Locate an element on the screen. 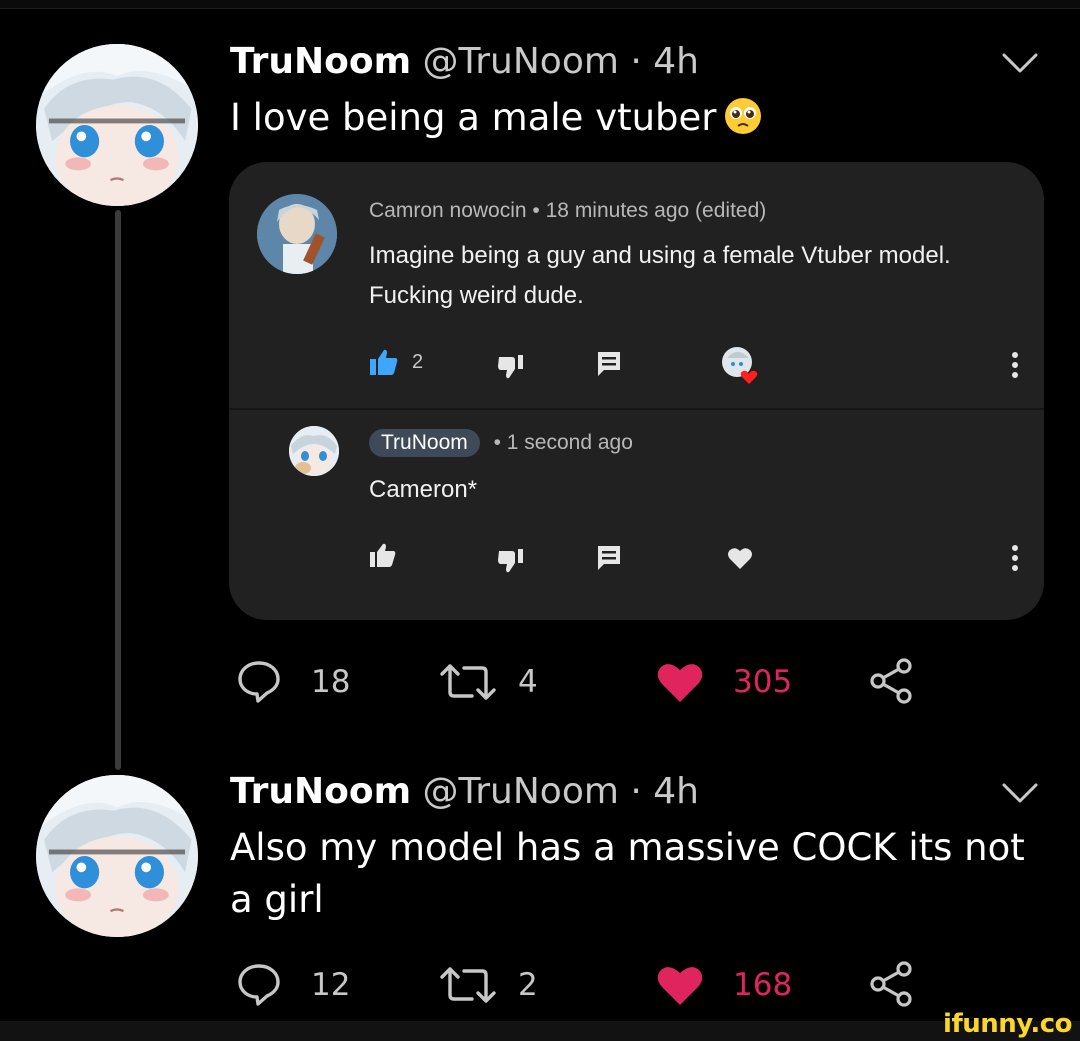 The height and width of the screenshot is (1041, 1080). reply-time: 1 second ago is located at coordinates (569, 442).